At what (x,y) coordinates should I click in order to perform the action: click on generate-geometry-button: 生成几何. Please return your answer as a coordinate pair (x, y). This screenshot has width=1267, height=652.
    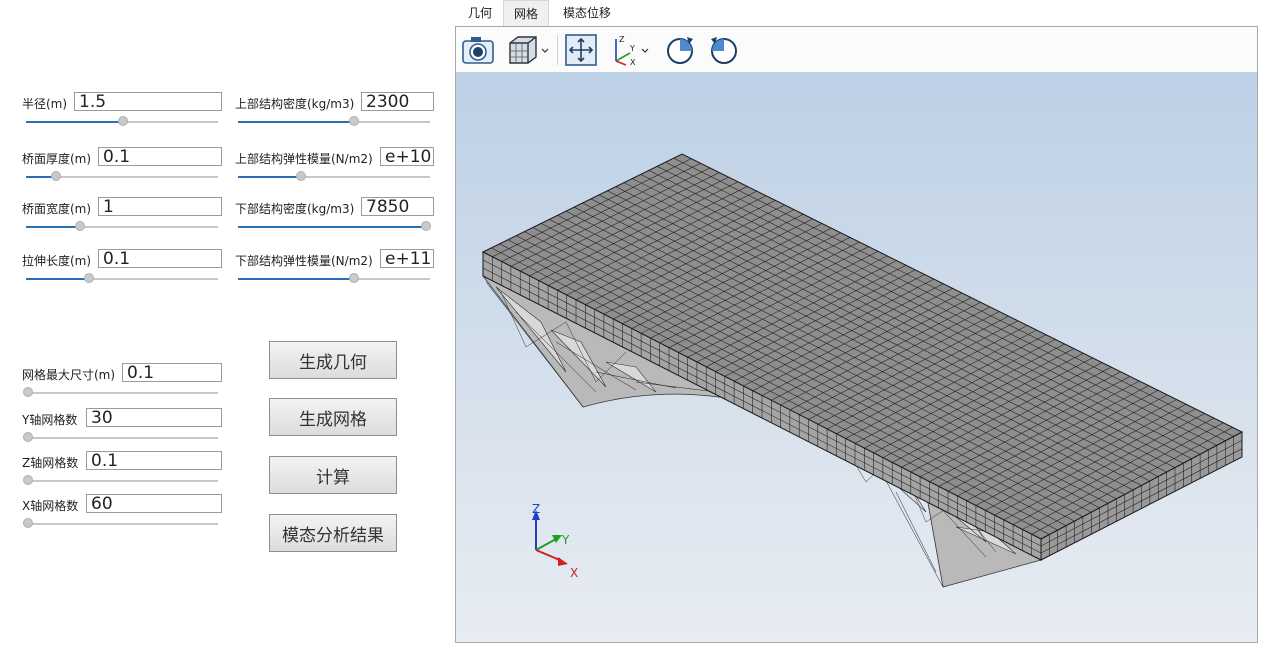
    Looking at the image, I should click on (333, 360).